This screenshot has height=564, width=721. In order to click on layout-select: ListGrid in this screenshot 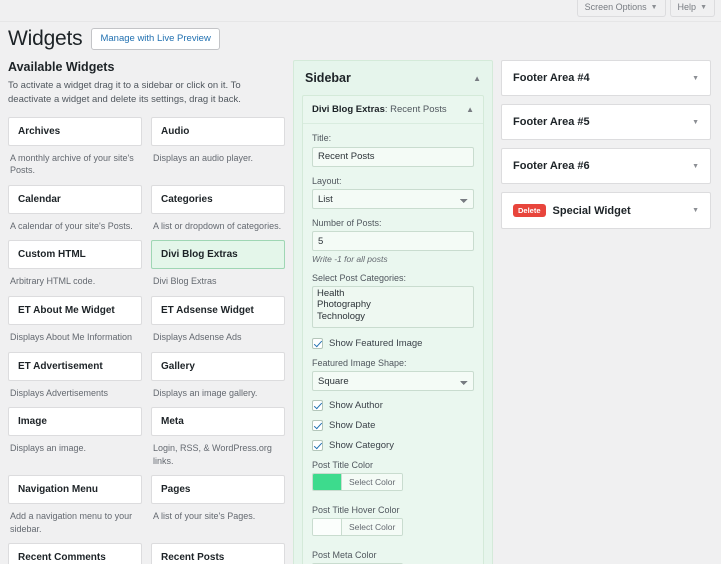, I will do `click(393, 198)`.